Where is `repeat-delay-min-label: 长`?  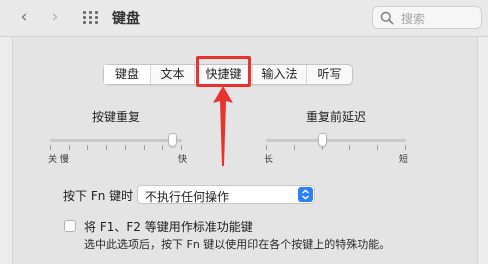 repeat-delay-min-label: 长 is located at coordinates (269, 160).